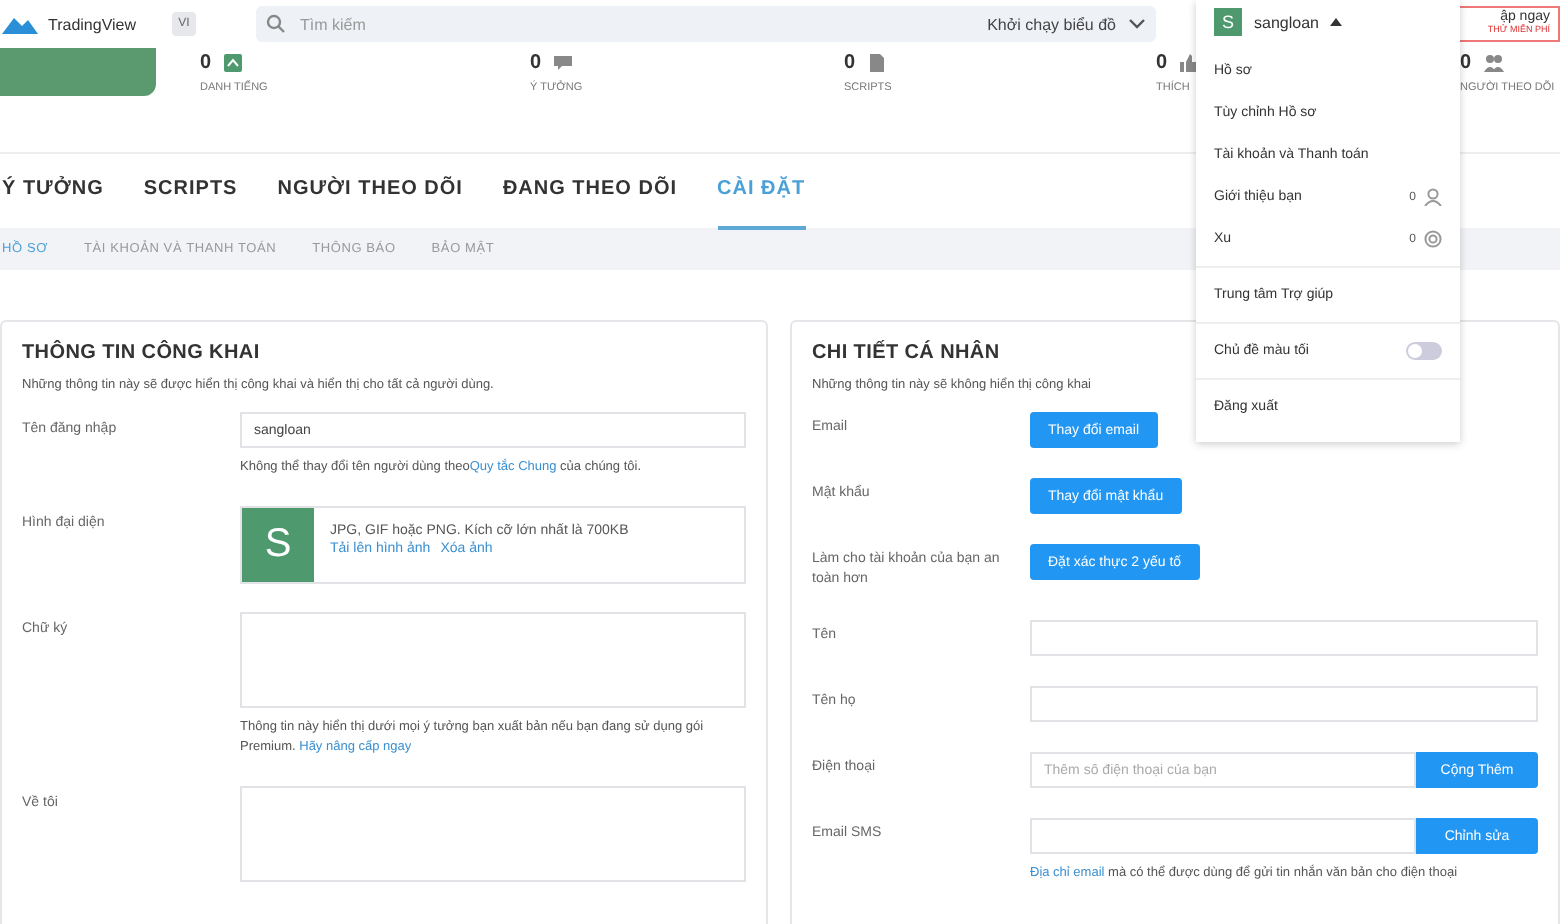 Image resolution: width=1560 pixels, height=924 pixels. What do you see at coordinates (1433, 239) in the screenshot?
I see `coin-icon` at bounding box center [1433, 239].